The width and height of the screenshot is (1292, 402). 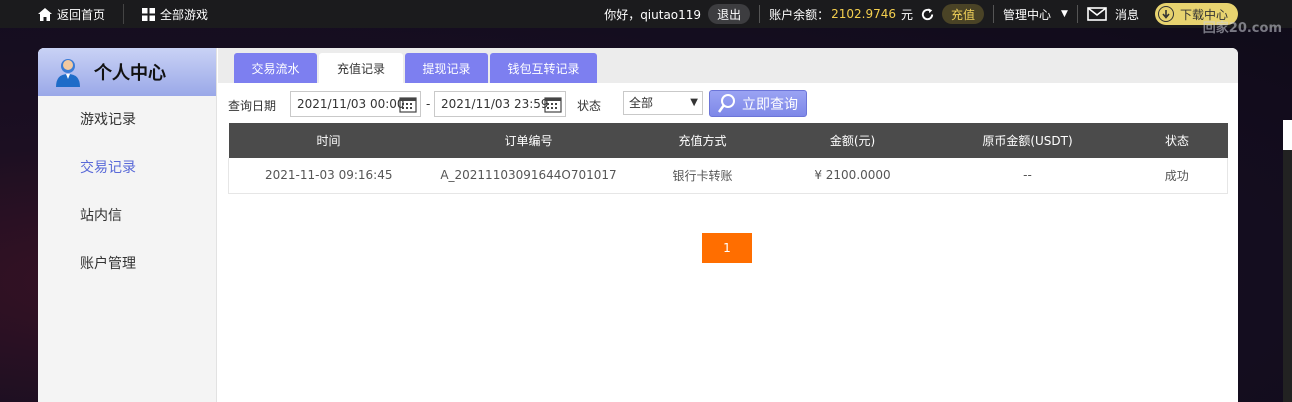 I want to click on home-label: 返回首页, so click(x=81, y=14).